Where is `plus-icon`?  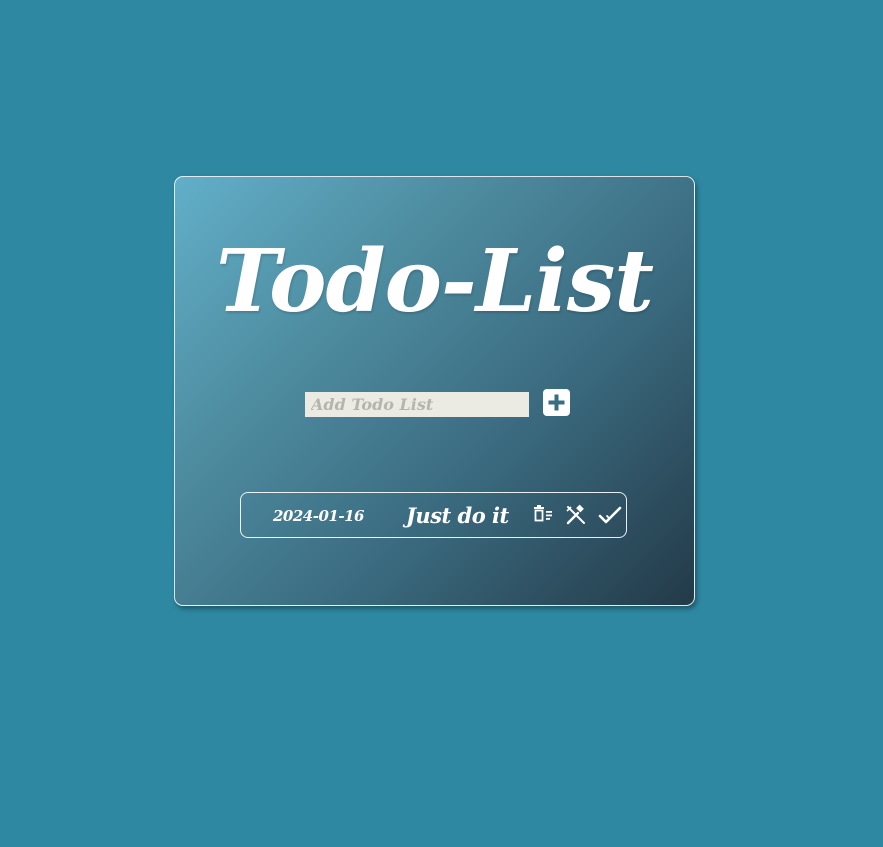
plus-icon is located at coordinates (556, 402).